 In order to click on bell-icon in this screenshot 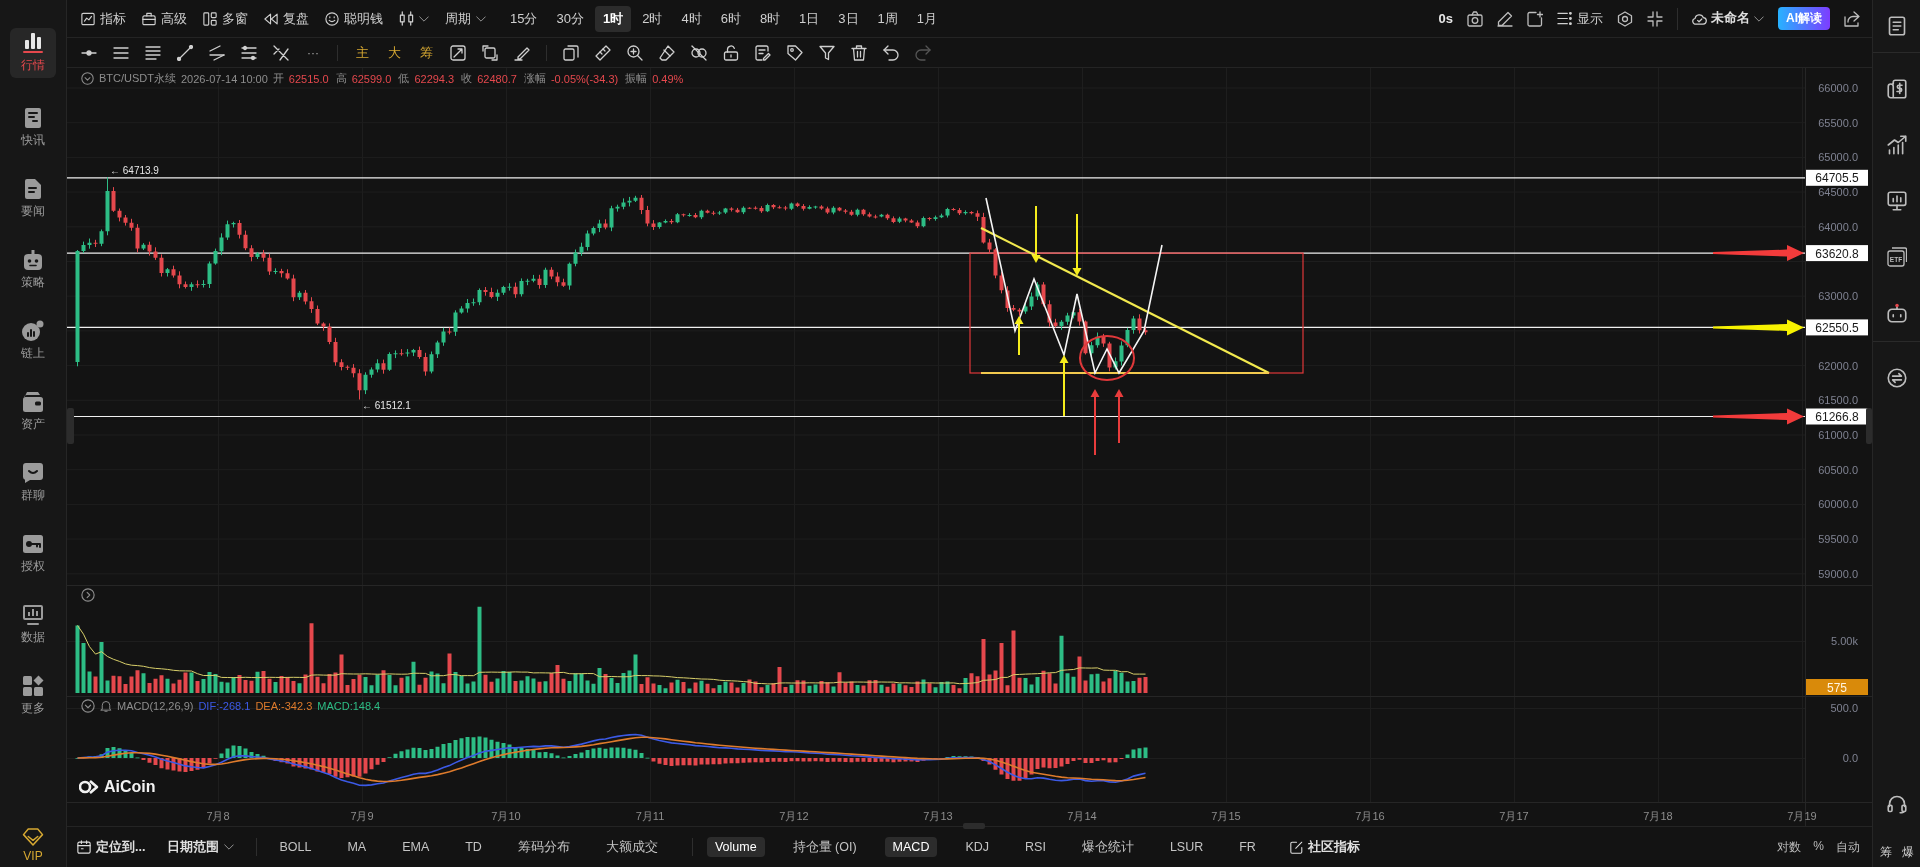, I will do `click(106, 706)`.